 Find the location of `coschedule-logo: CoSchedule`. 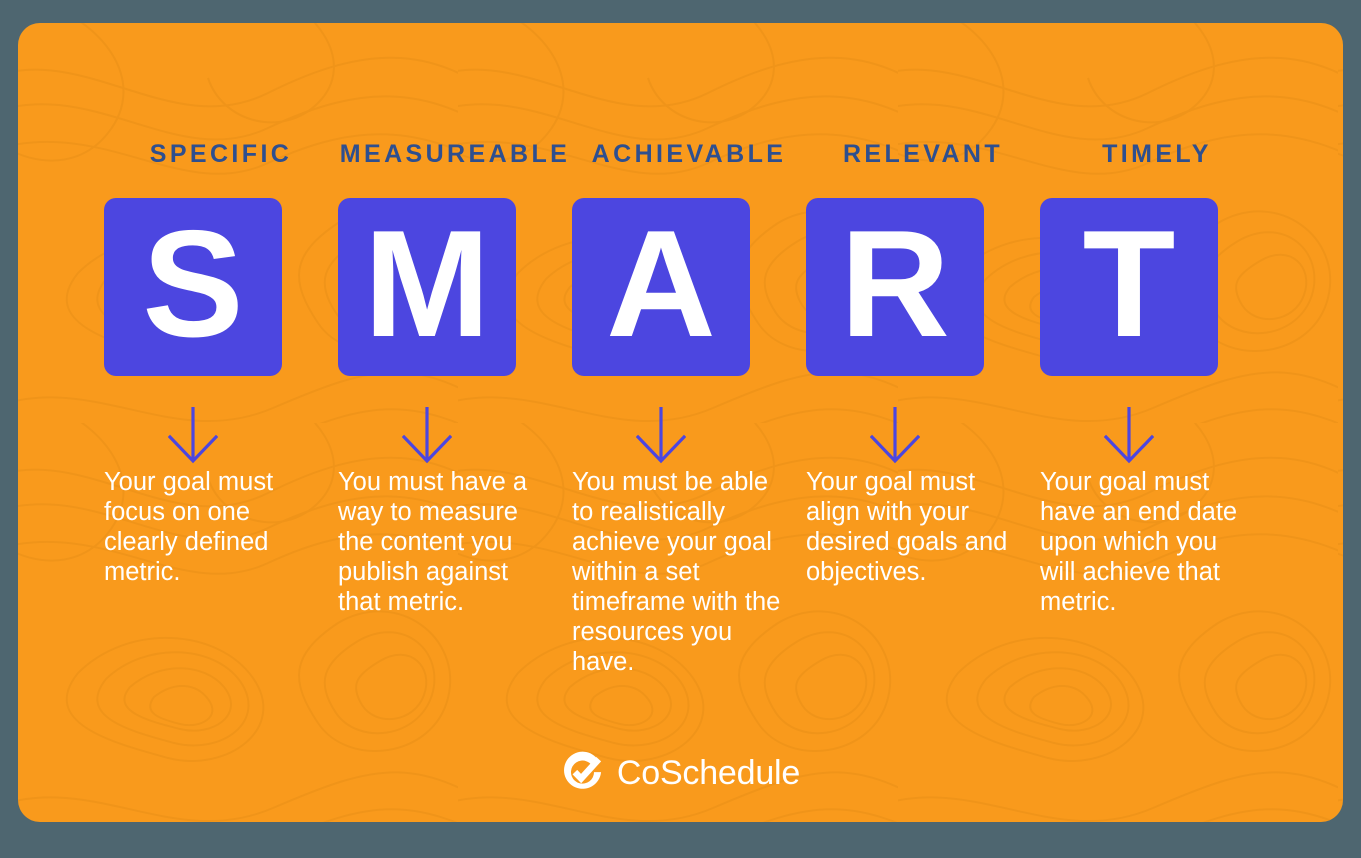

coschedule-logo: CoSchedule is located at coordinates (680, 772).